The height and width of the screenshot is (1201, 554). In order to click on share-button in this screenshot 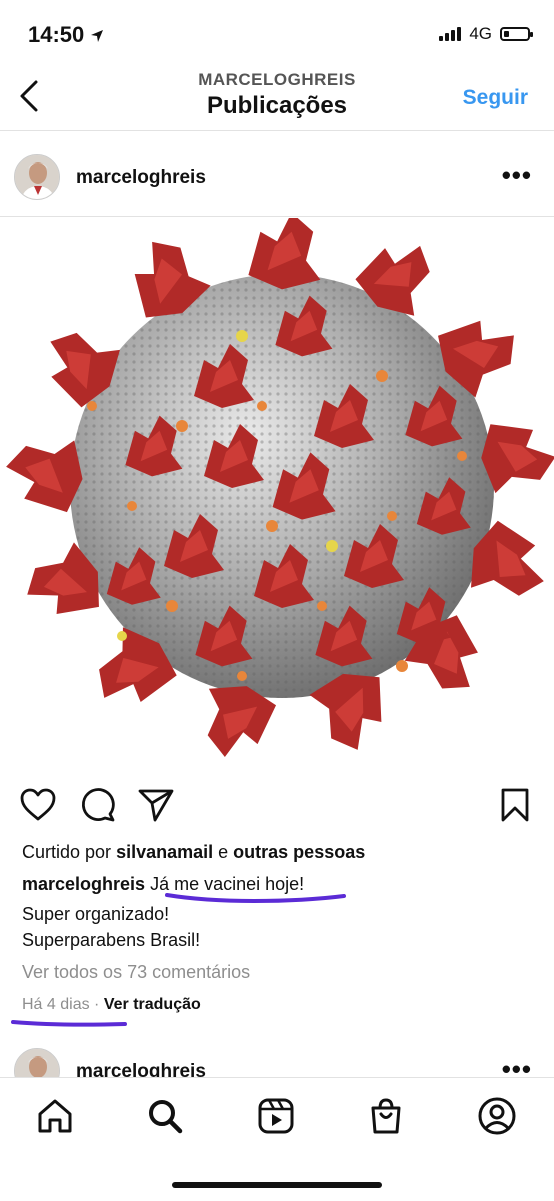, I will do `click(156, 805)`.